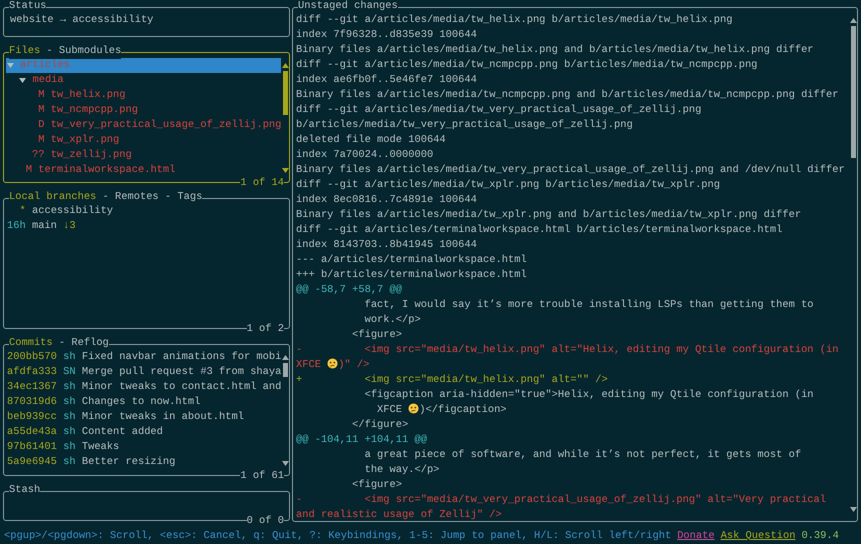 The width and height of the screenshot is (861, 544). I want to click on panel-title: Status, so click(27, 7).